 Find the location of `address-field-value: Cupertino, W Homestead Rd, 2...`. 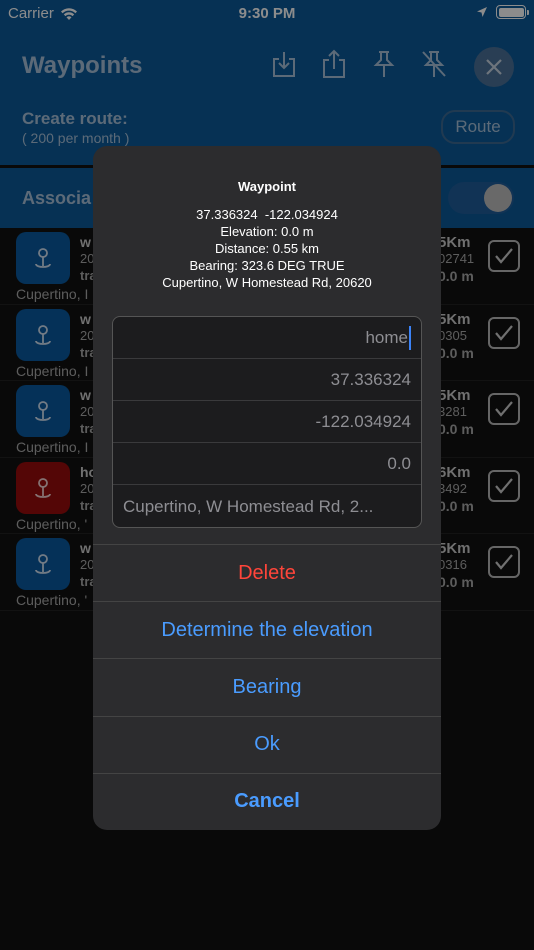

address-field-value: Cupertino, W Homestead Rd, 2... is located at coordinates (248, 506).